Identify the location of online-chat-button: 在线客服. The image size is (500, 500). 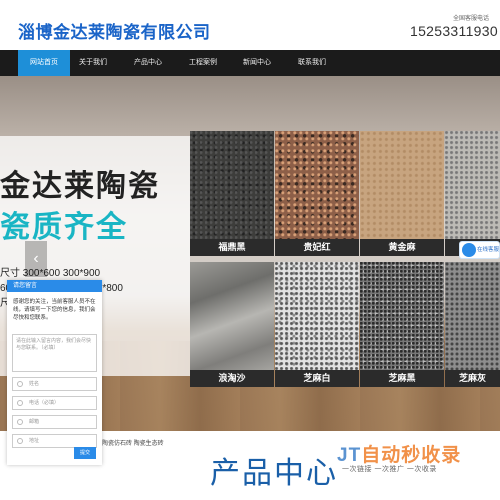
(479, 250).